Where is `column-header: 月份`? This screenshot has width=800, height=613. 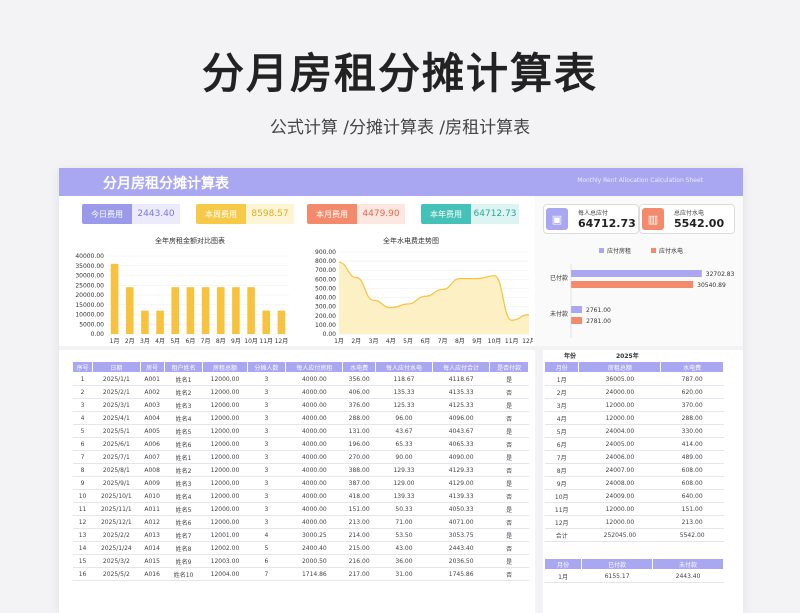
column-header: 月份 is located at coordinates (561, 367).